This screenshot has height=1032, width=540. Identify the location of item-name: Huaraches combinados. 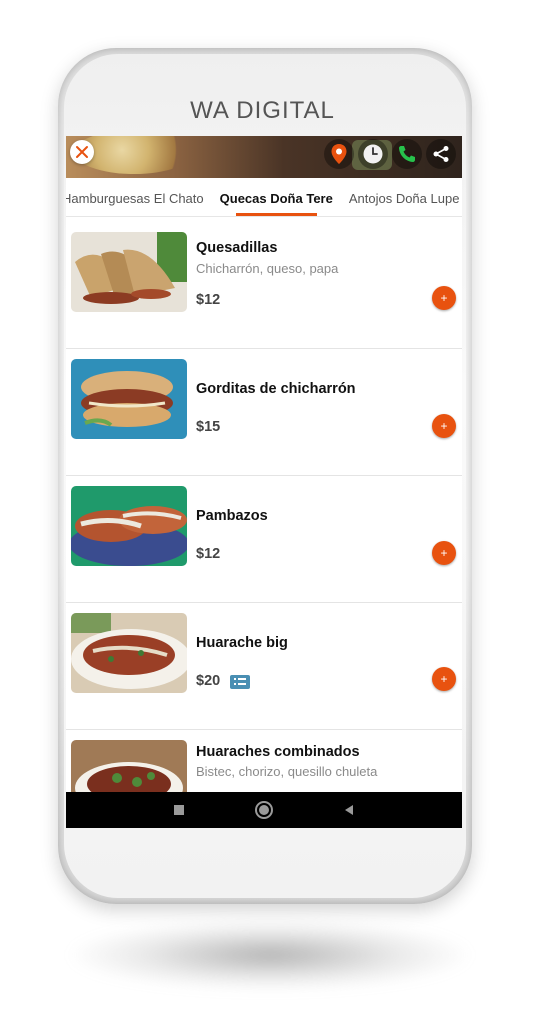
(278, 752).